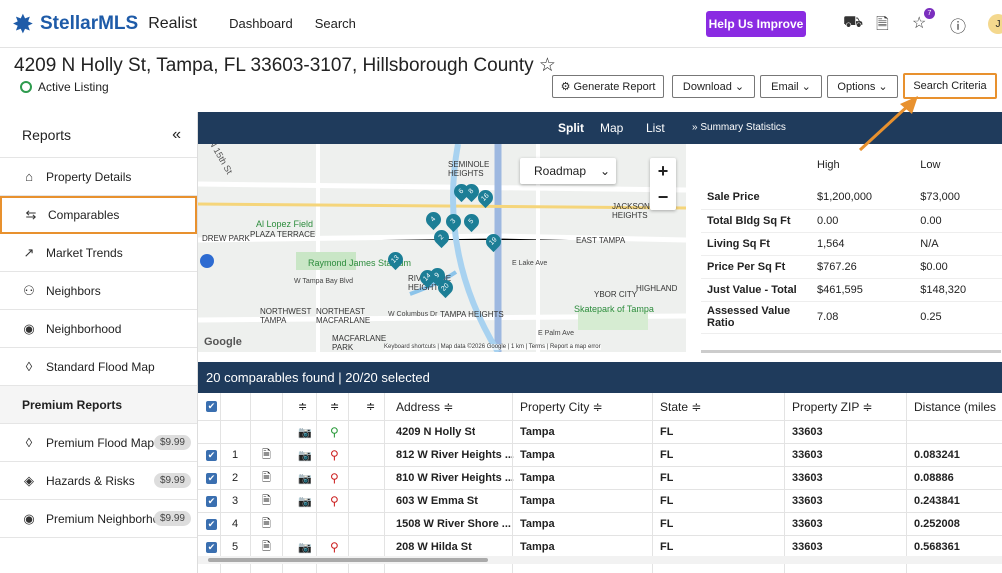 The width and height of the screenshot is (1002, 573). Describe the element at coordinates (209, 406) in the screenshot. I see `select-all-checkbox: ✔` at that location.